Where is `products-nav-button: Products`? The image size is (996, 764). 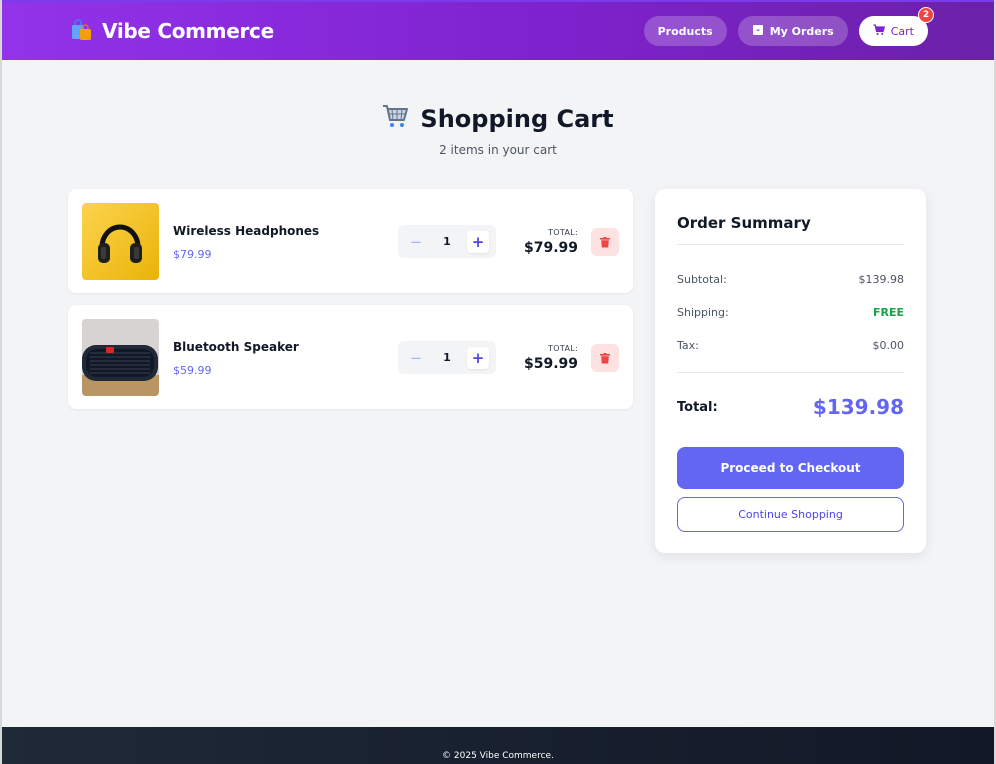
products-nav-button: Products is located at coordinates (685, 31).